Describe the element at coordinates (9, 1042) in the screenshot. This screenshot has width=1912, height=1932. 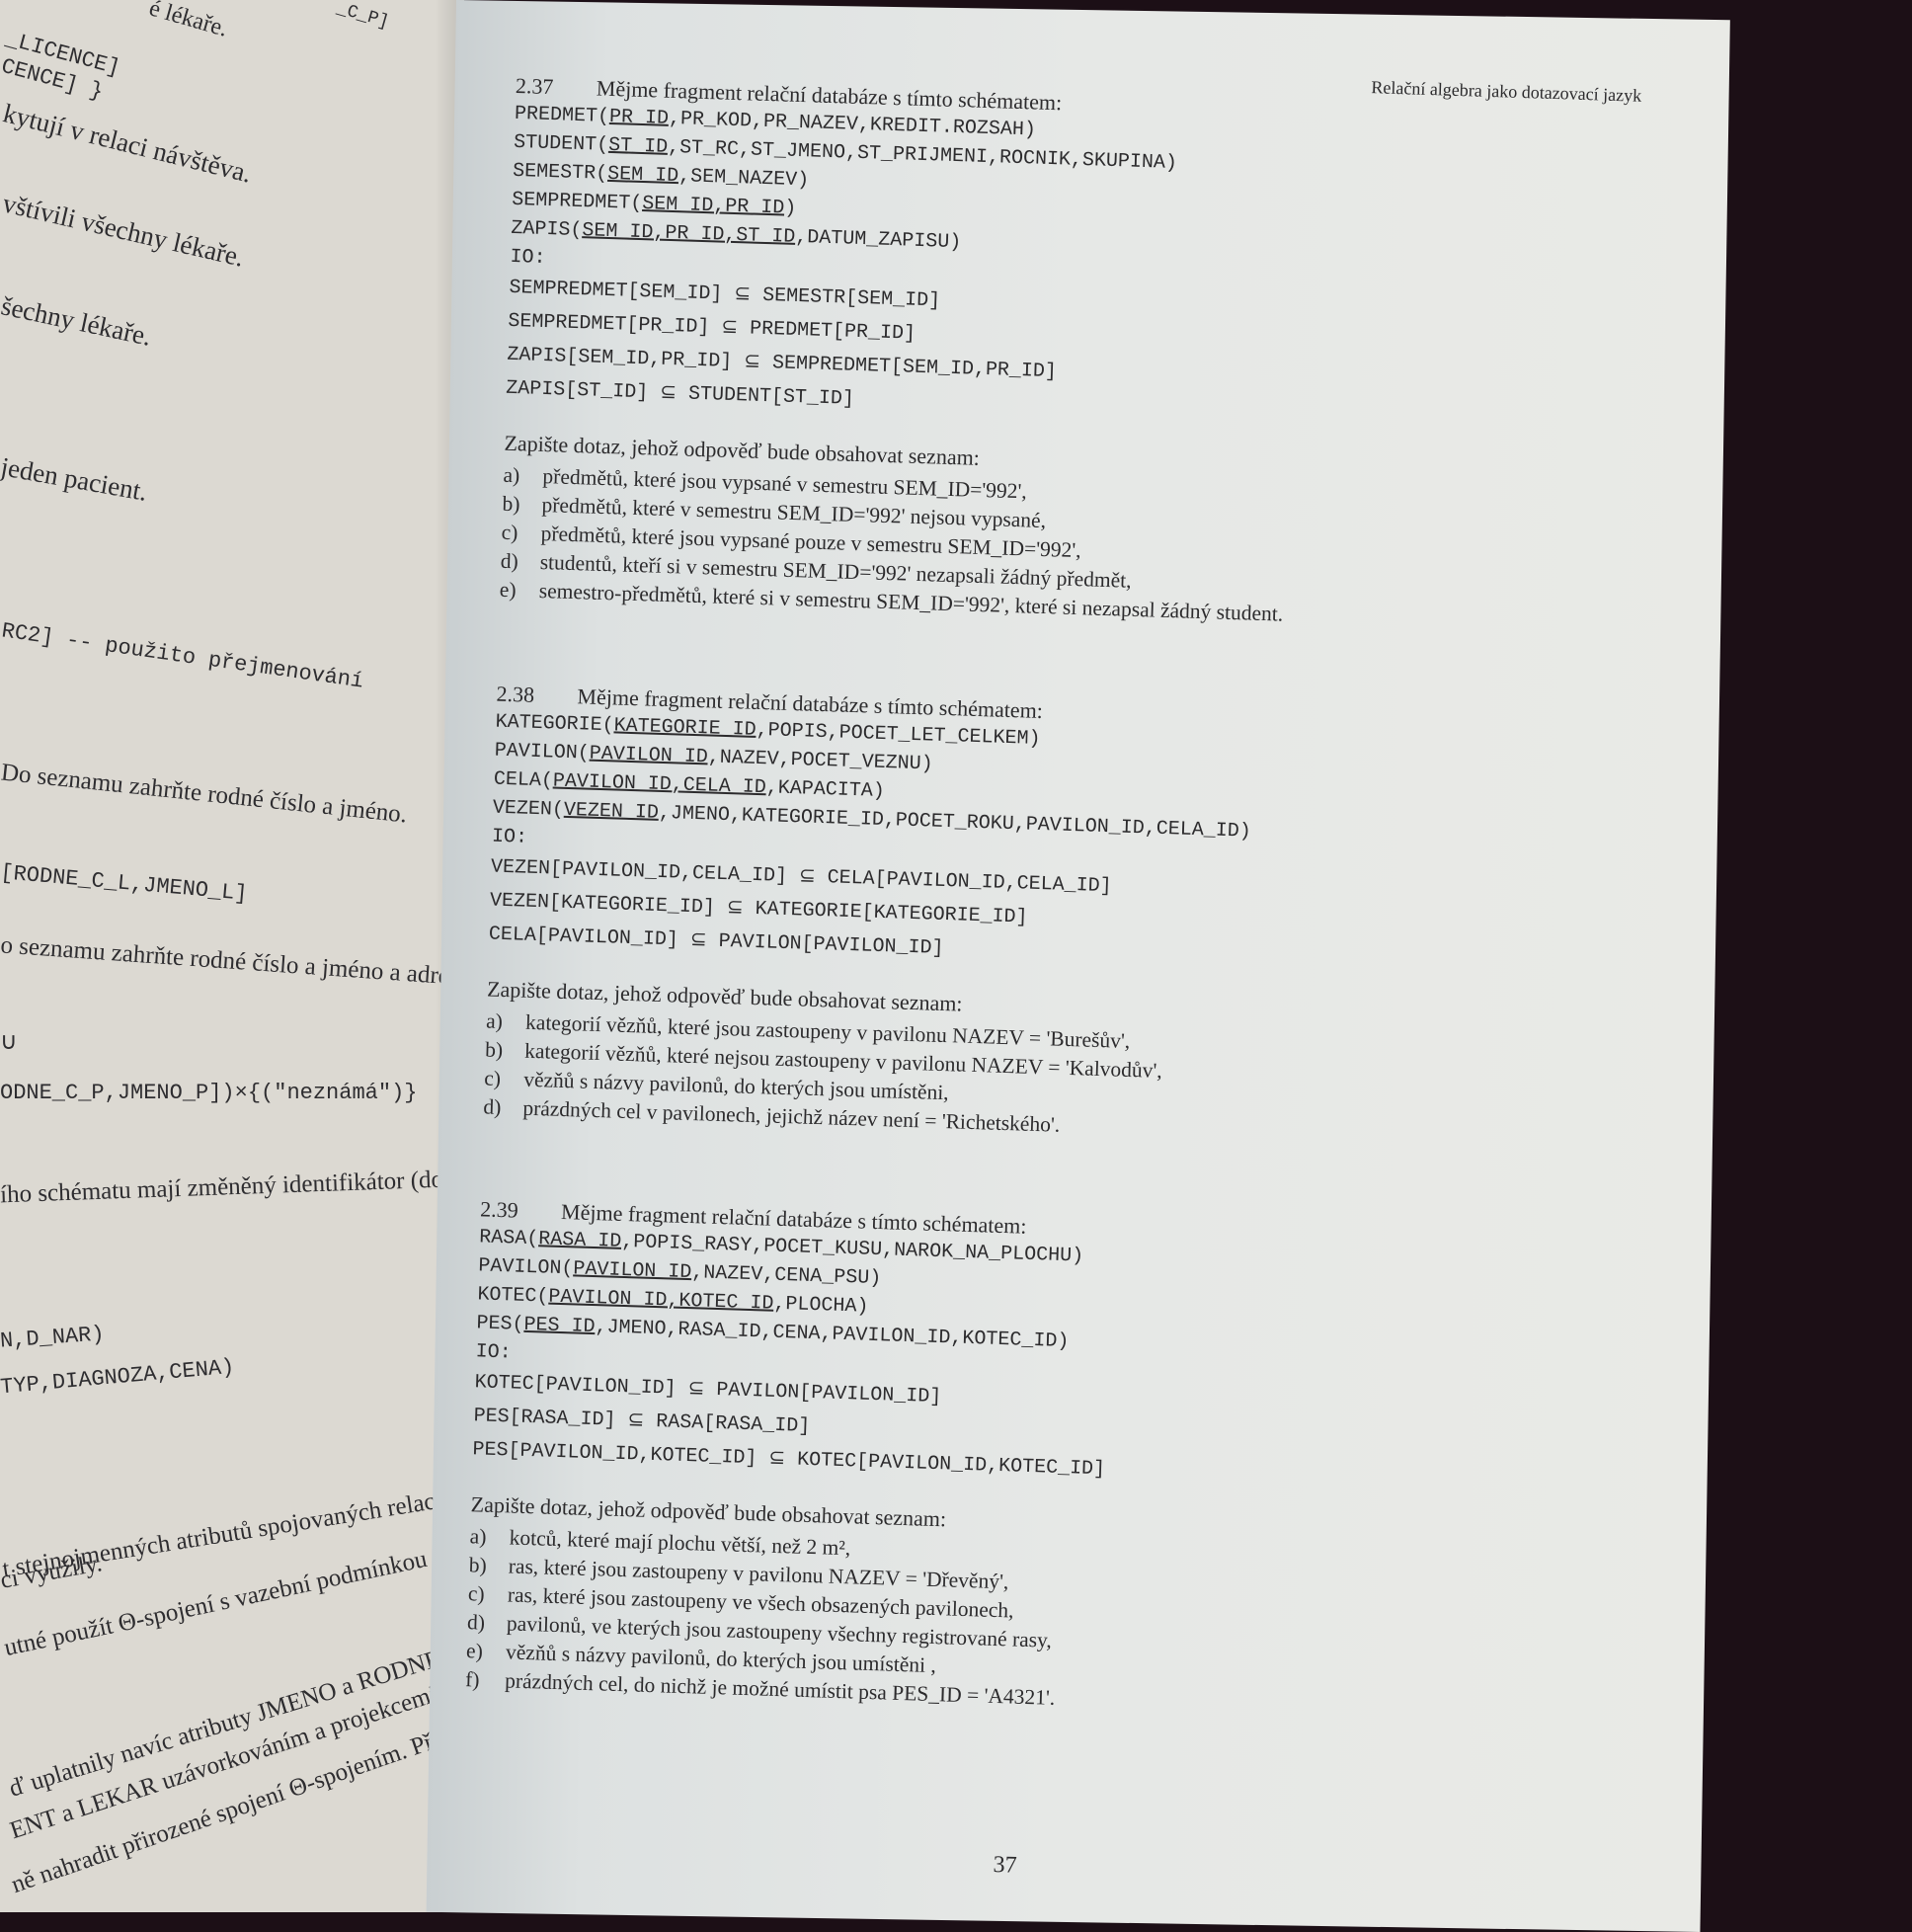
I see `left-line: ∪` at that location.